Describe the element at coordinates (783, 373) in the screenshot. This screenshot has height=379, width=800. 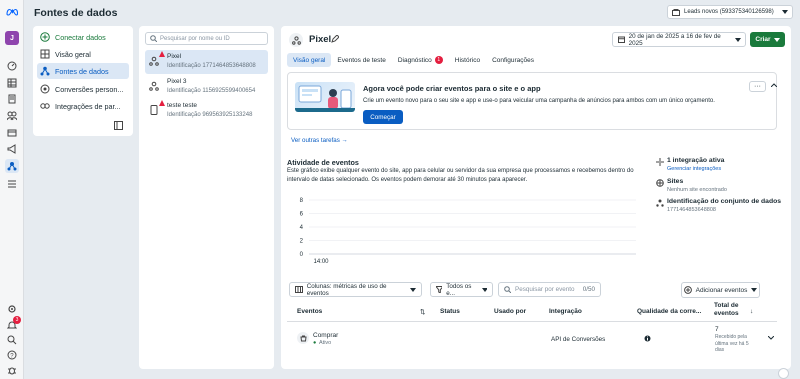
I see `feedback-icon` at that location.